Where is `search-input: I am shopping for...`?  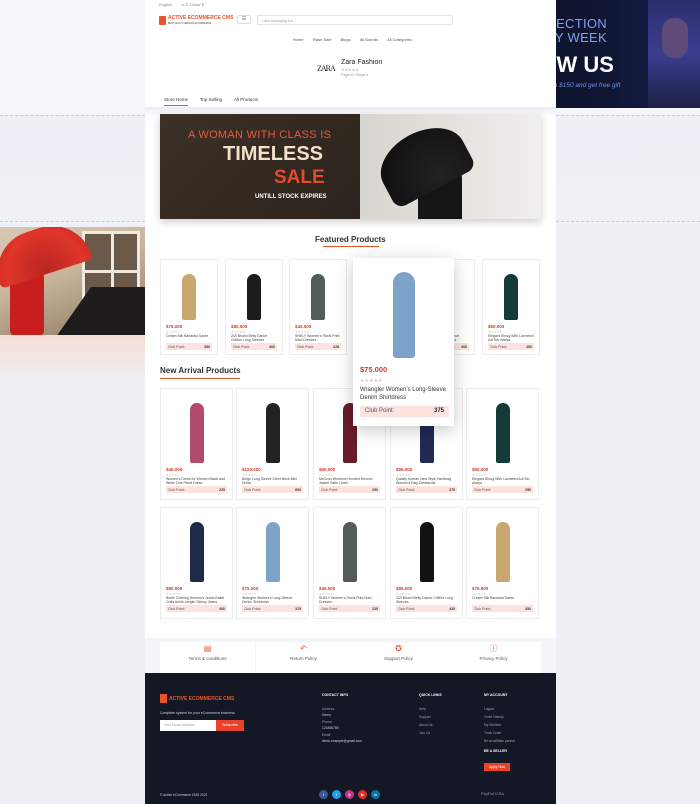 search-input: I am shopping for... is located at coordinates (355, 20).